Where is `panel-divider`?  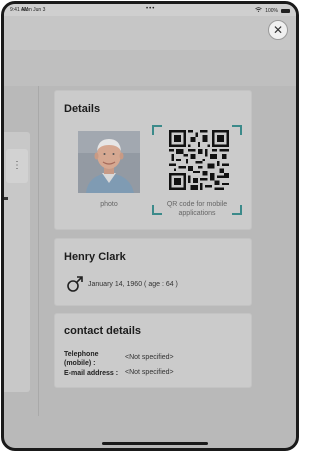 panel-divider is located at coordinates (38, 251).